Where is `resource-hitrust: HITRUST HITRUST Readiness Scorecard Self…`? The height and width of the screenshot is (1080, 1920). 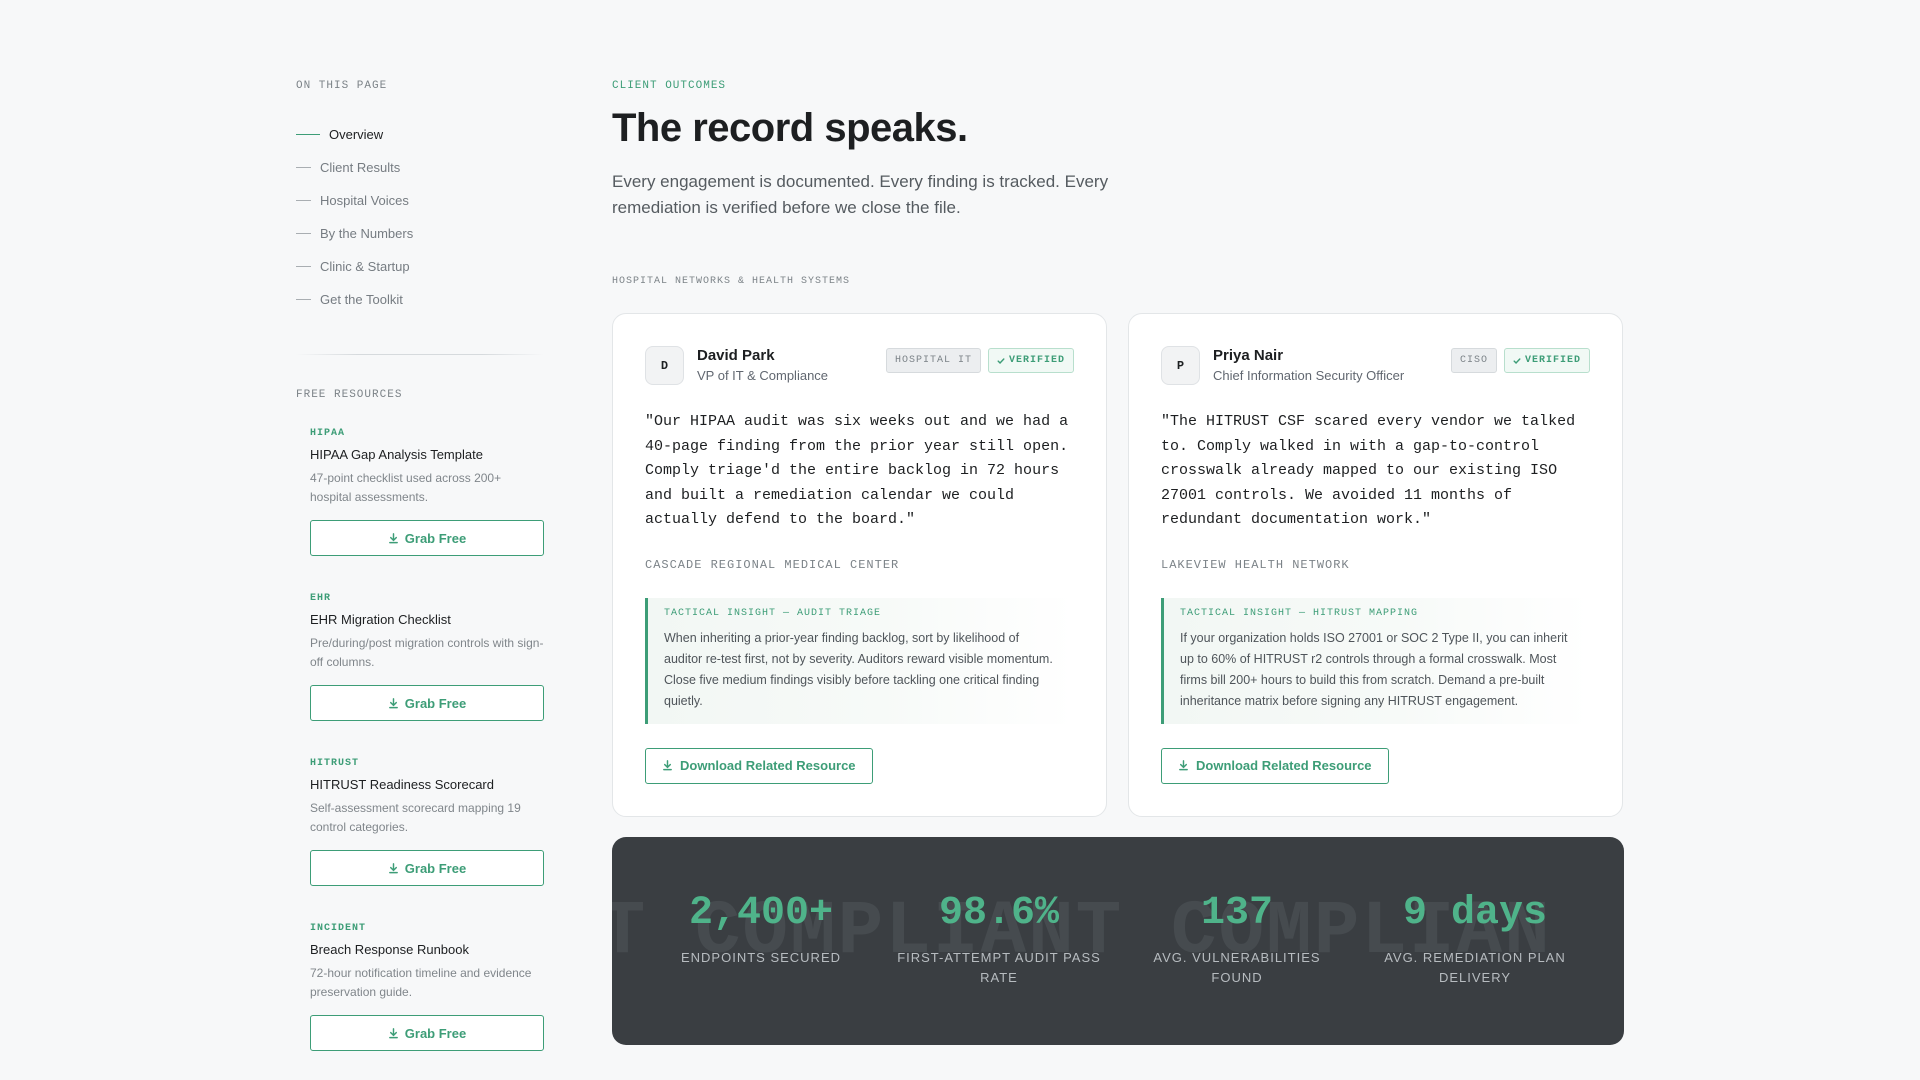
resource-hitrust: HITRUST HITRUST Readiness Scorecard Self… is located at coordinates (427, 840).